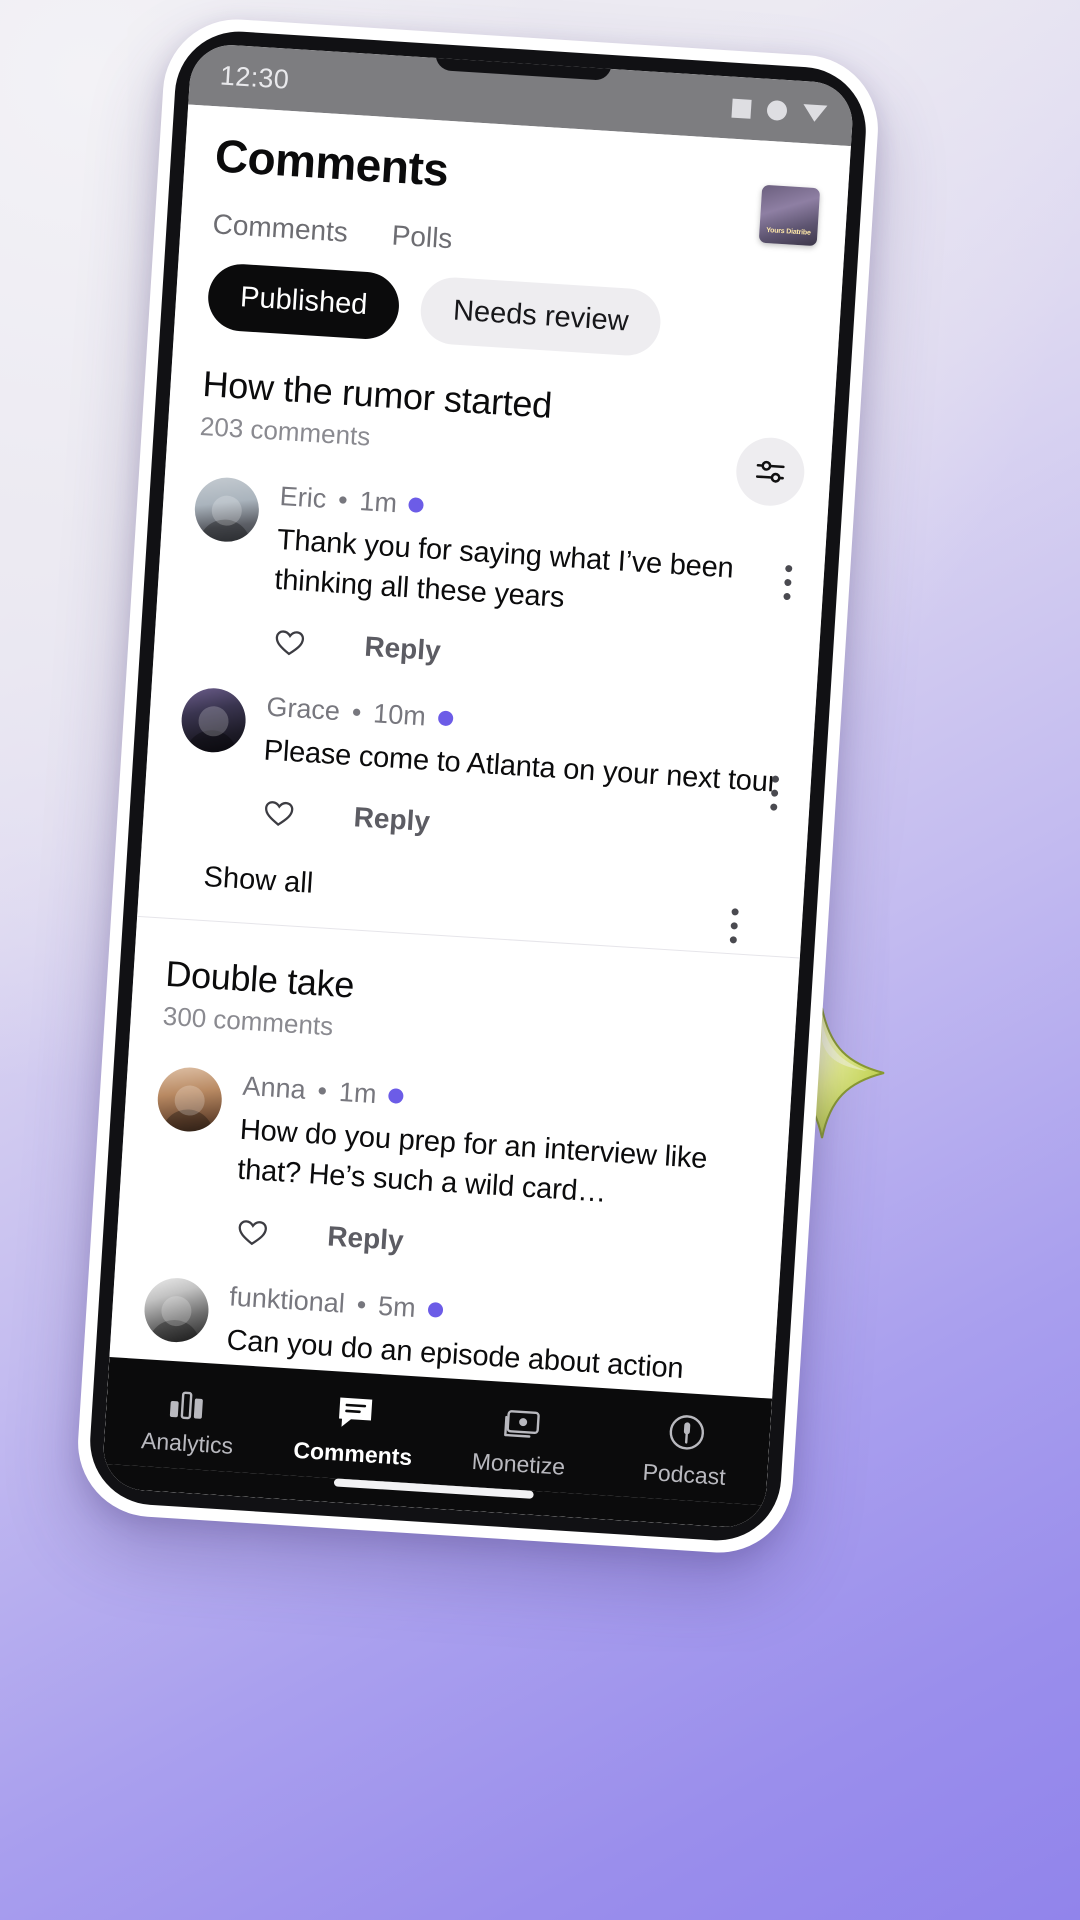 This screenshot has width=1080, height=1920. What do you see at coordinates (303, 497) in the screenshot?
I see `comment-author: Eric` at bounding box center [303, 497].